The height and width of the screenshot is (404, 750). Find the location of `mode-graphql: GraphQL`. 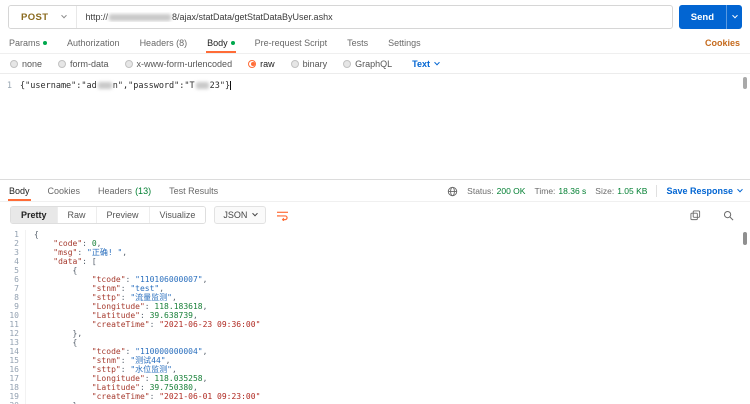

mode-graphql: GraphQL is located at coordinates (367, 64).